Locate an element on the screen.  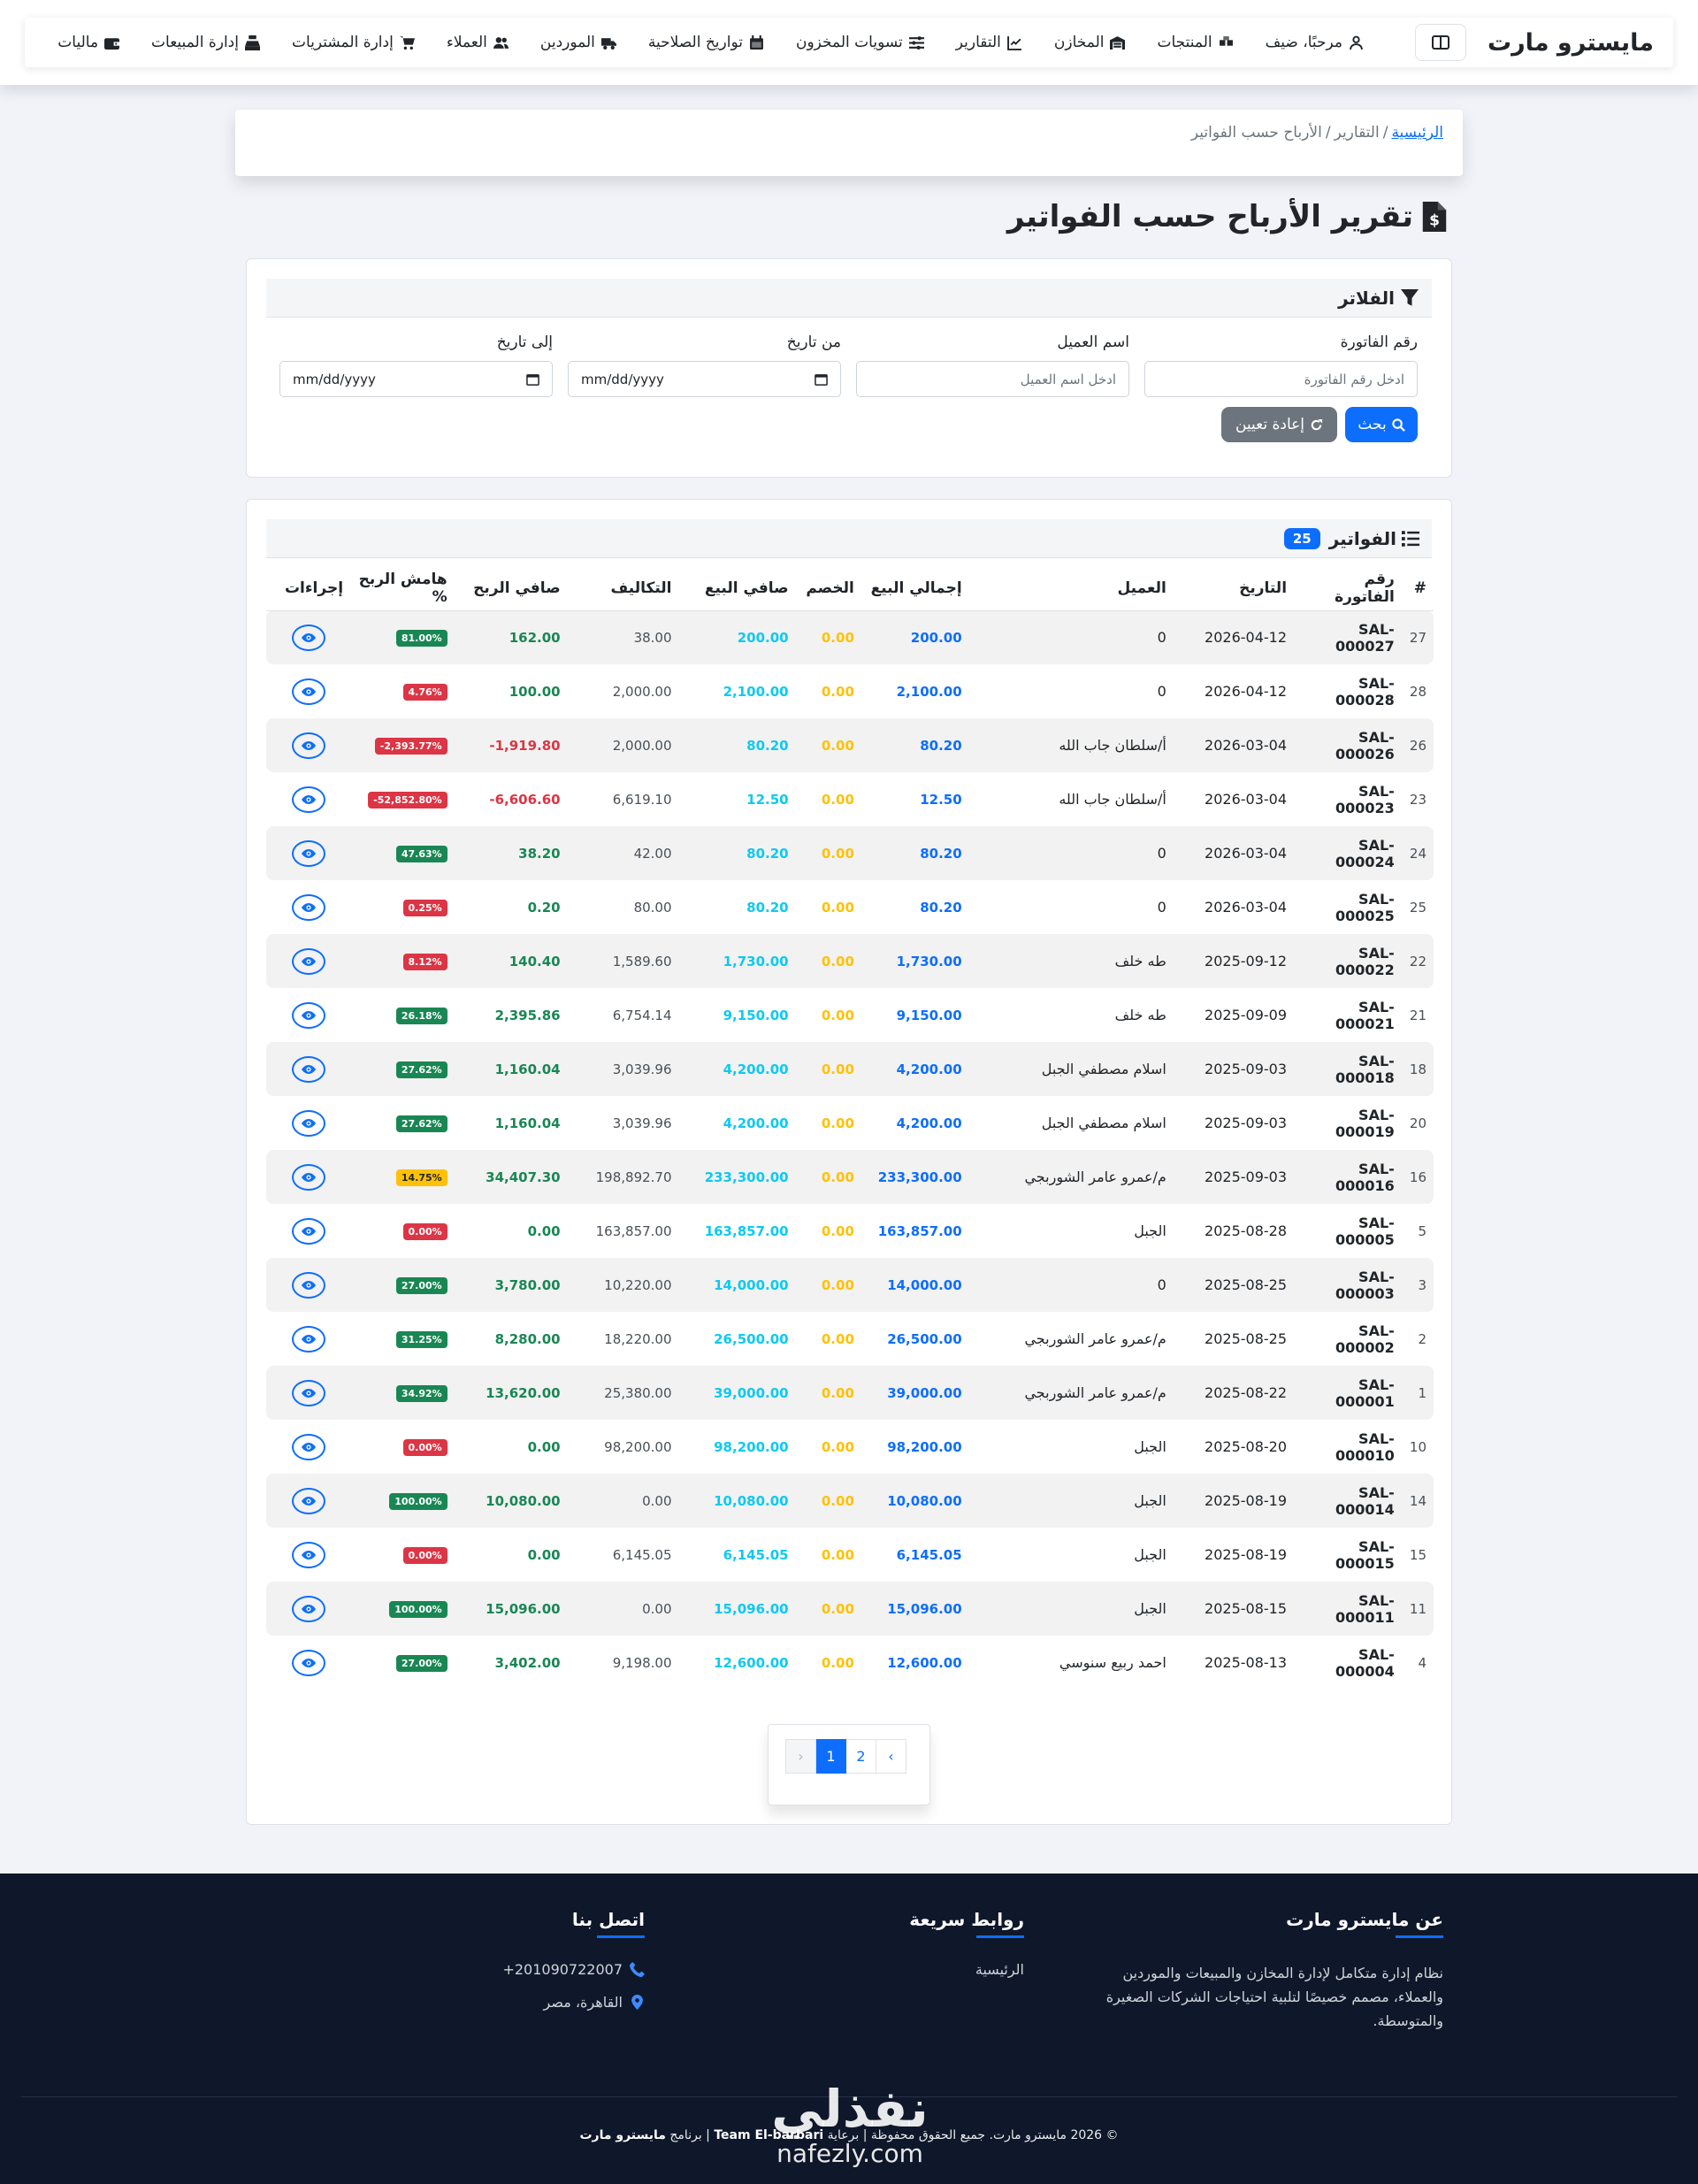
nav-item-purchases: إدارة المشتريات is located at coordinates (353, 42).